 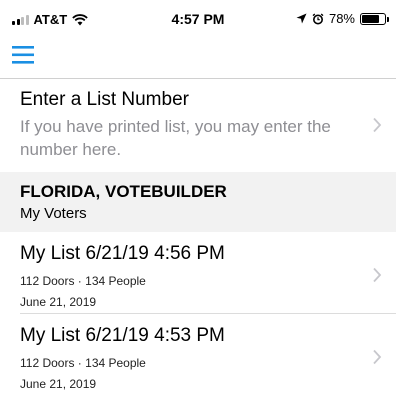 What do you see at coordinates (123, 191) in the screenshot?
I see `section-title: FLORIDA, VOTEBUILDER` at bounding box center [123, 191].